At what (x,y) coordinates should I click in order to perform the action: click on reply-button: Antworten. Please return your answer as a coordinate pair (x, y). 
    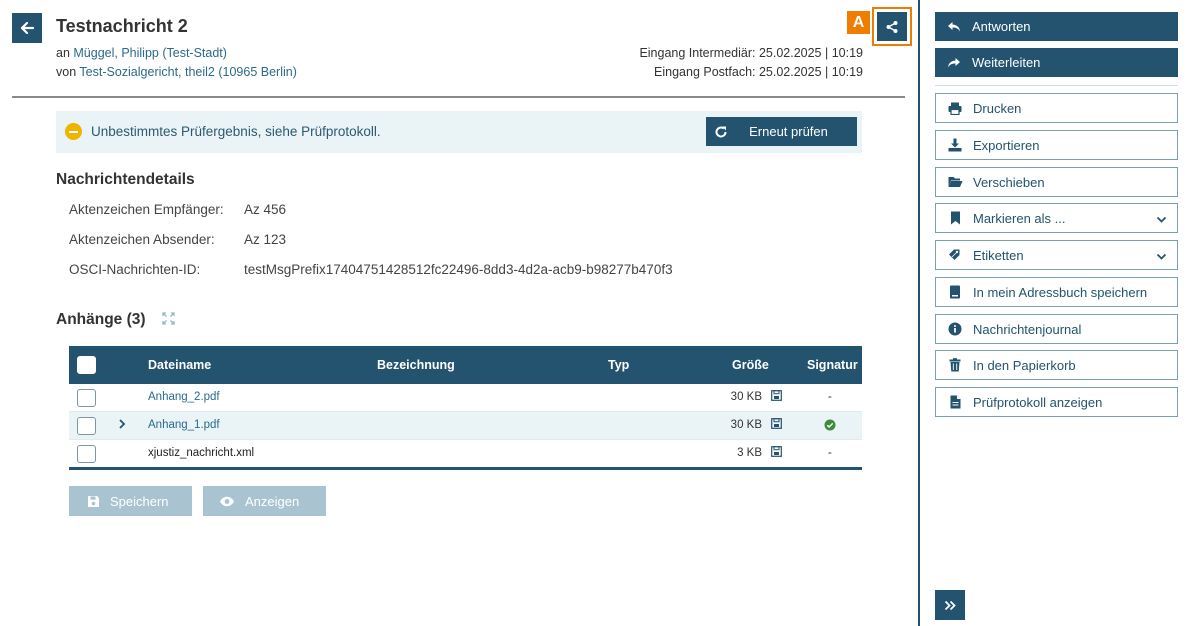
    Looking at the image, I should click on (1056, 26).